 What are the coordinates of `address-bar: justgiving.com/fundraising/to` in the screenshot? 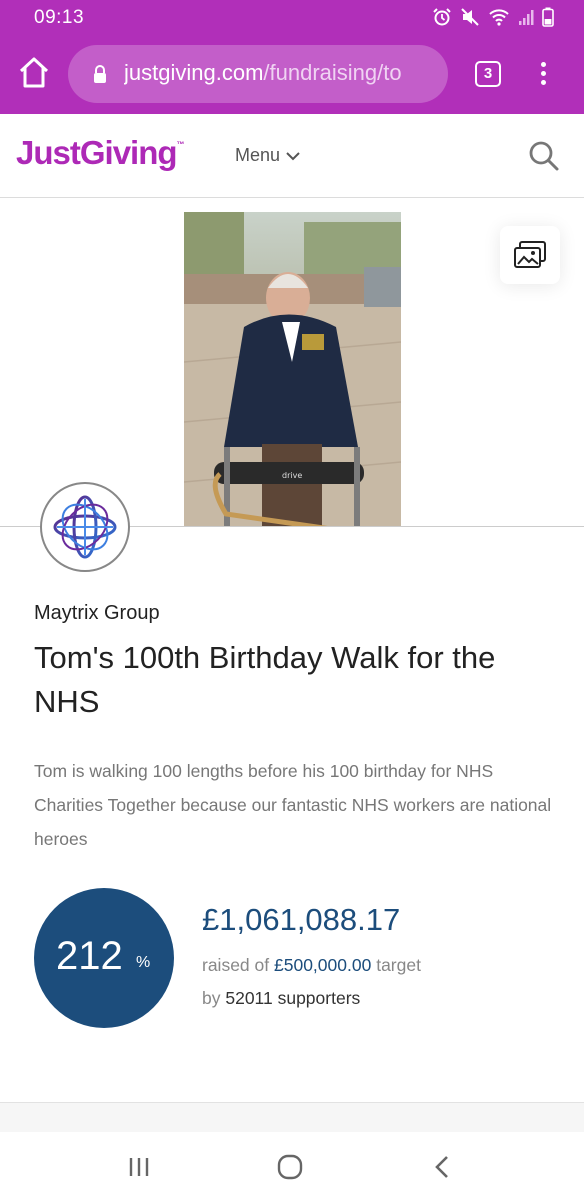 It's located at (258, 74).